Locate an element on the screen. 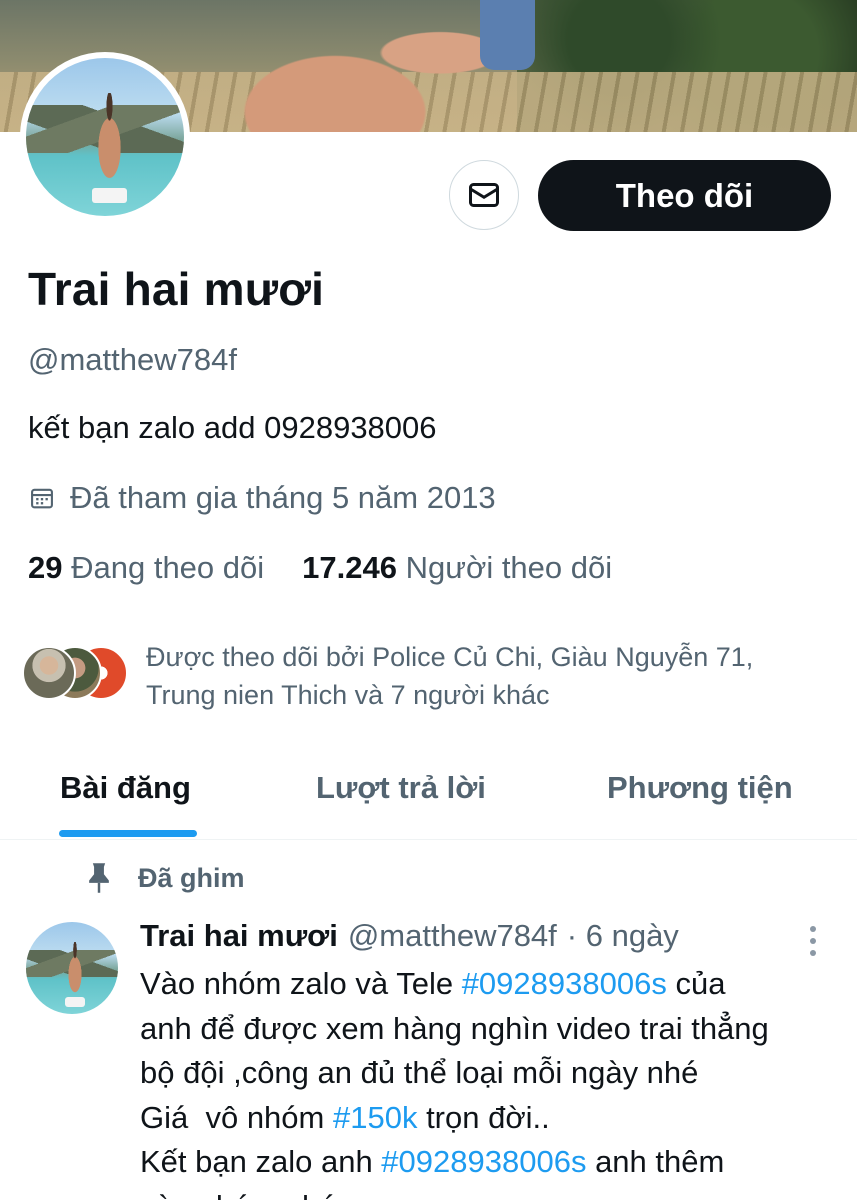 The height and width of the screenshot is (1200, 857). post-text-run: Giá vô nhóm is located at coordinates (236, 1117).